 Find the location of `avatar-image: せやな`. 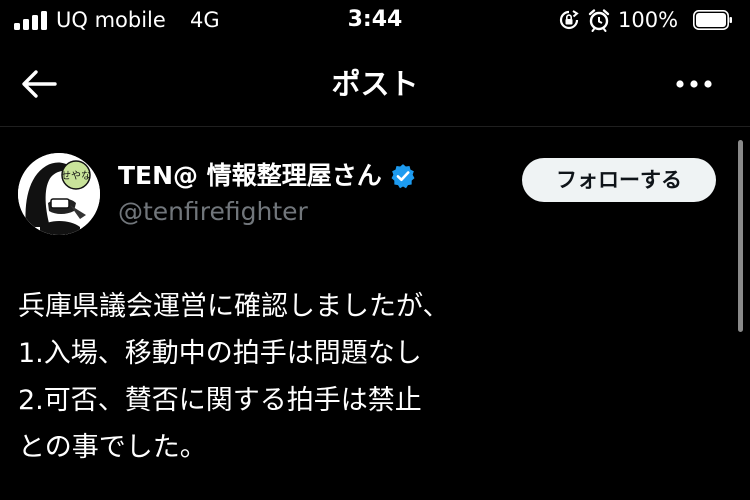

avatar-image: せやな is located at coordinates (59, 194).